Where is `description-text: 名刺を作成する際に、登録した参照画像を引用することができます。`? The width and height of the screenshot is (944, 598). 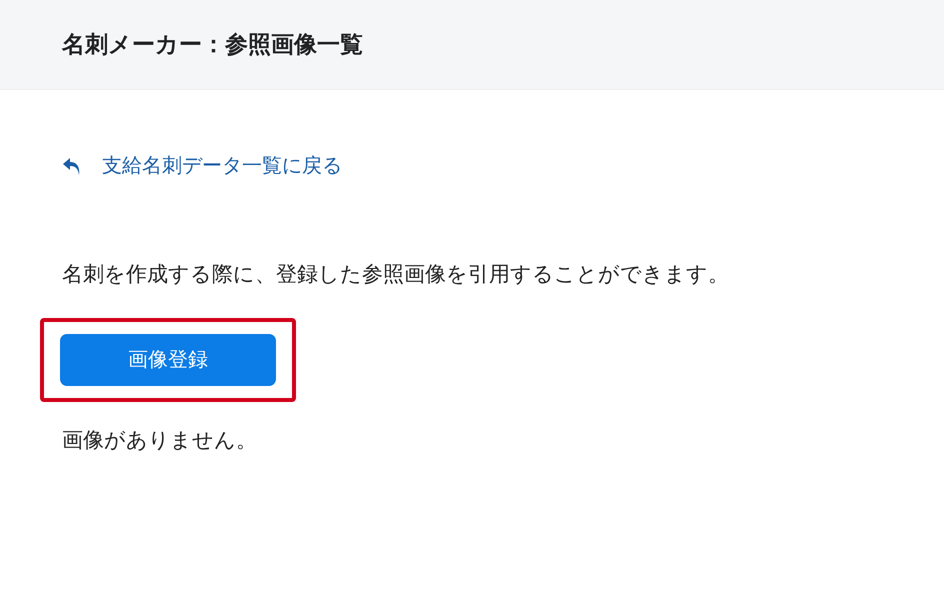 description-text: 名刺を作成する際に、登録した参照画像を引用することができます。 is located at coordinates (396, 274).